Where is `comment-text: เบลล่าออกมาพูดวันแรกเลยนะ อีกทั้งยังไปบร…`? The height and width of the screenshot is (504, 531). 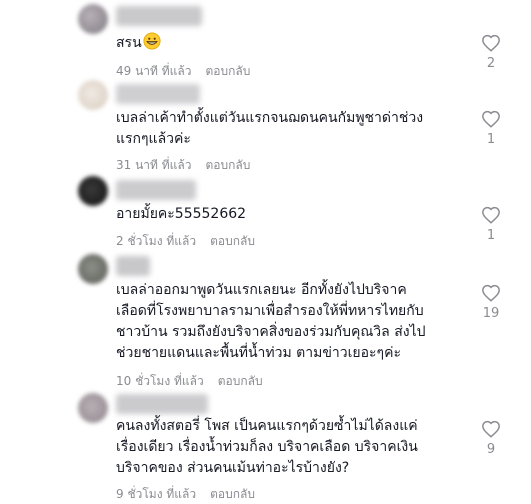
comment-text: เบลล่าออกมาพูดวันแรกเลยนะ อีกทั้งยังไปบร… is located at coordinates (271, 321).